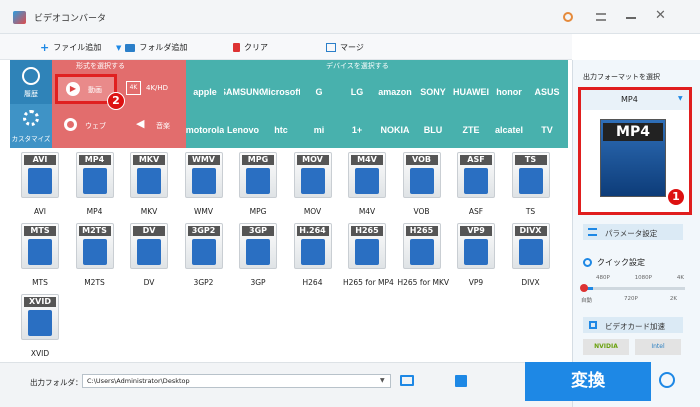 The width and height of the screenshot is (700, 407). What do you see at coordinates (368, 255) in the screenshot?
I see `format-item: H265 H265 for MP4` at bounding box center [368, 255].